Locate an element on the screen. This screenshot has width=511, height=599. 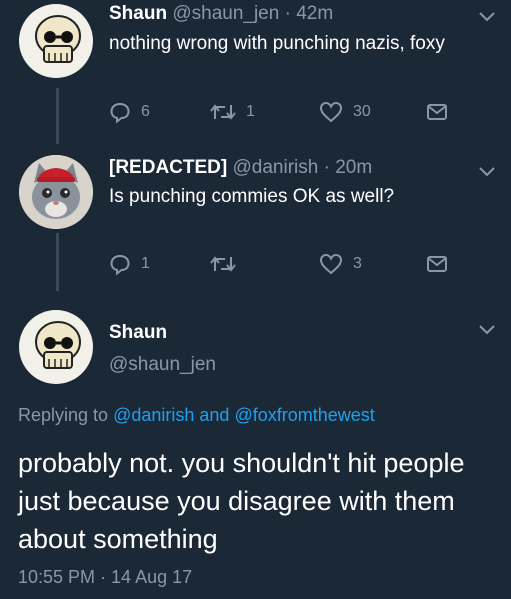
display-name: [REDACTED] is located at coordinates (168, 167).